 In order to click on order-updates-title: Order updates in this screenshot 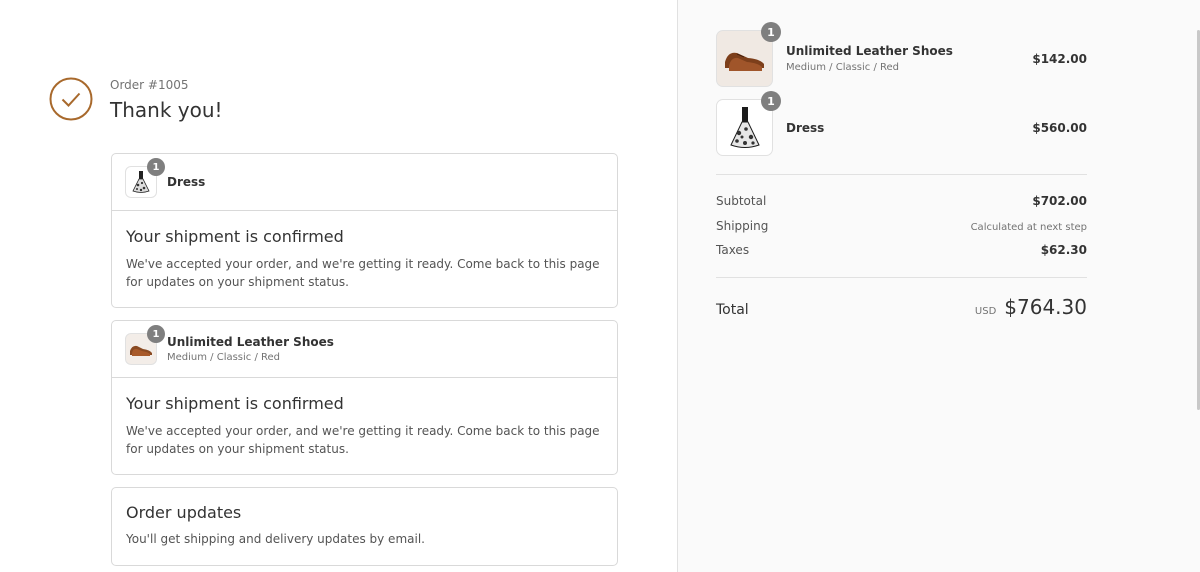, I will do `click(184, 512)`.